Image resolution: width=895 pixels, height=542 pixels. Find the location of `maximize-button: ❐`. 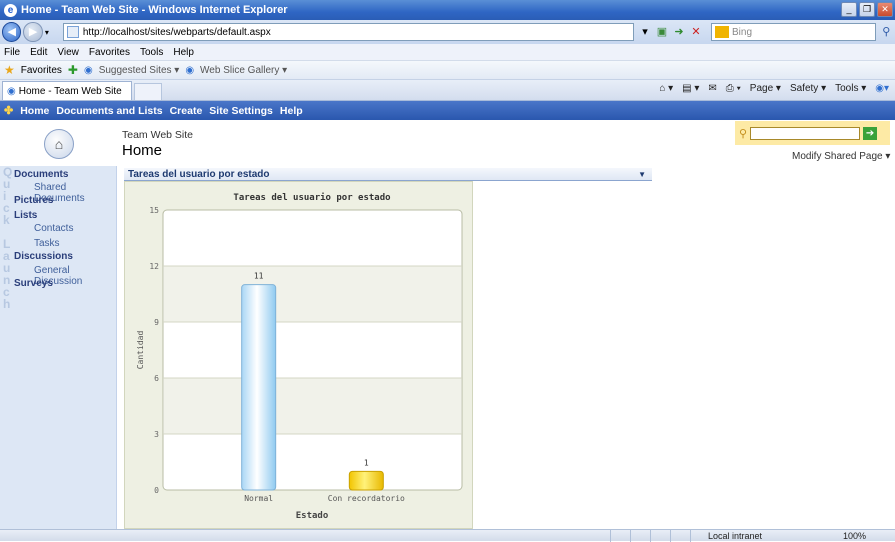

maximize-button: ❐ is located at coordinates (867, 9).